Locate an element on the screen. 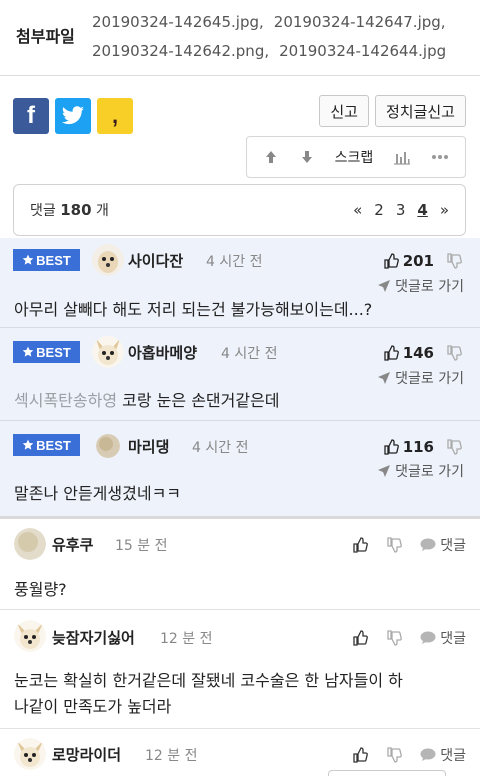  pager-last-button: » is located at coordinates (444, 210).